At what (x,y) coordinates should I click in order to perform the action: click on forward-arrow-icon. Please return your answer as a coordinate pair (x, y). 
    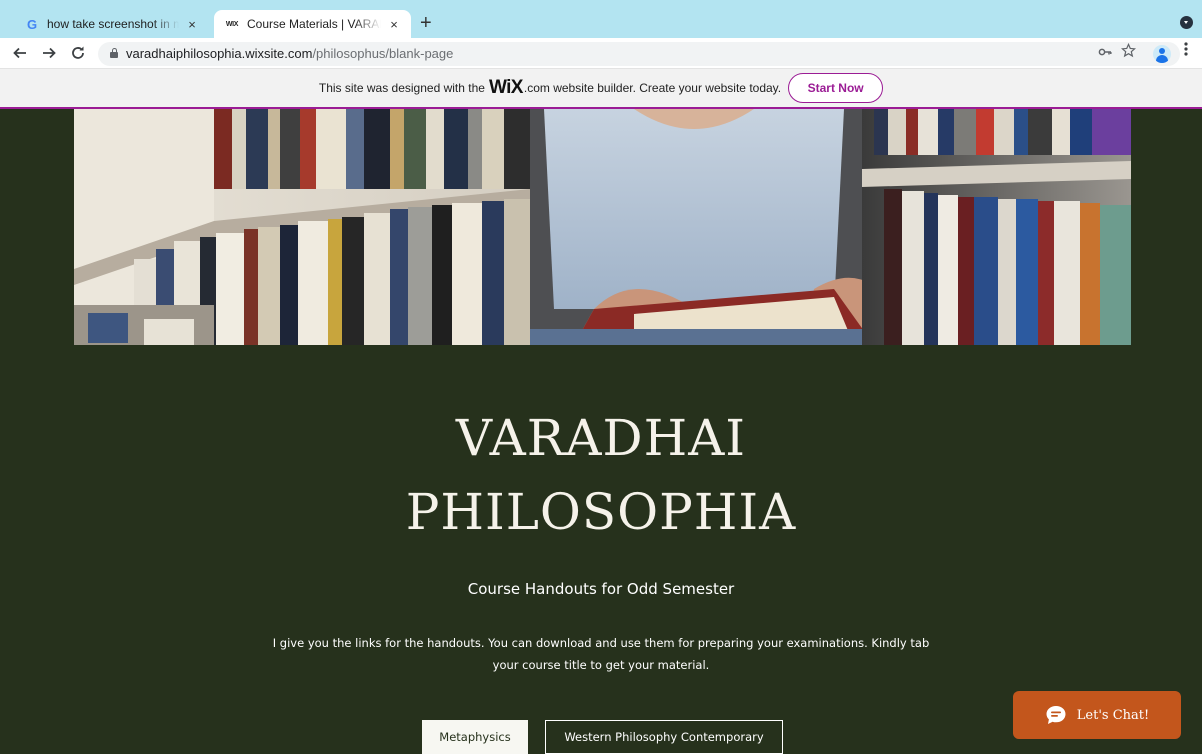
    Looking at the image, I should click on (49, 53).